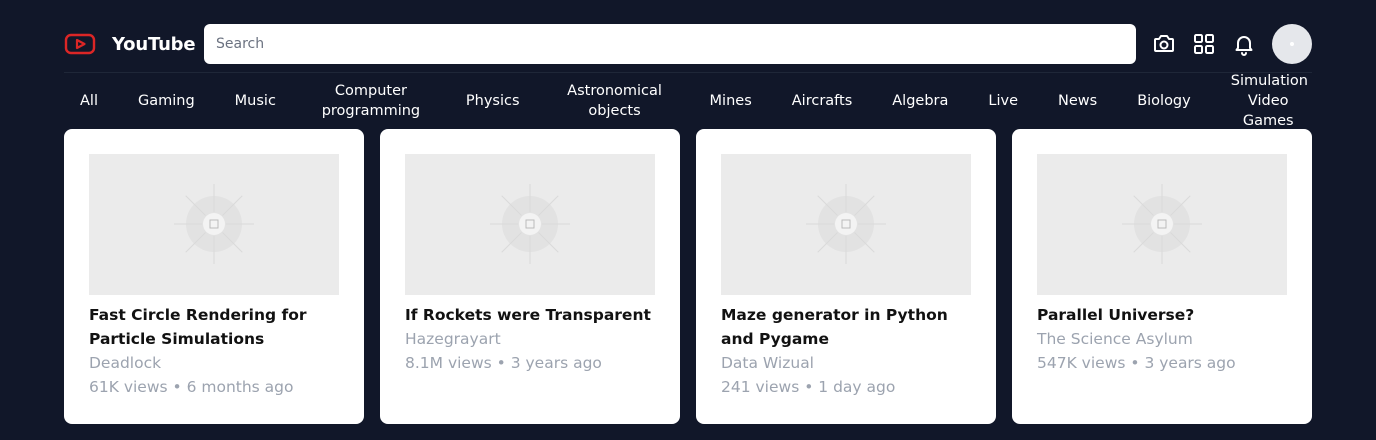 The image size is (1376, 440). Describe the element at coordinates (255, 101) in the screenshot. I see `category-chip: Music` at that location.